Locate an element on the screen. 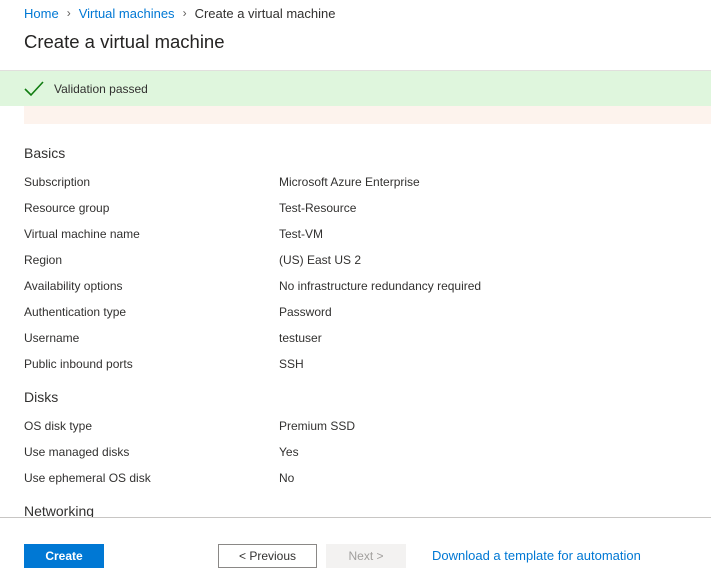 The width and height of the screenshot is (711, 579). next-button: Next > is located at coordinates (366, 556).